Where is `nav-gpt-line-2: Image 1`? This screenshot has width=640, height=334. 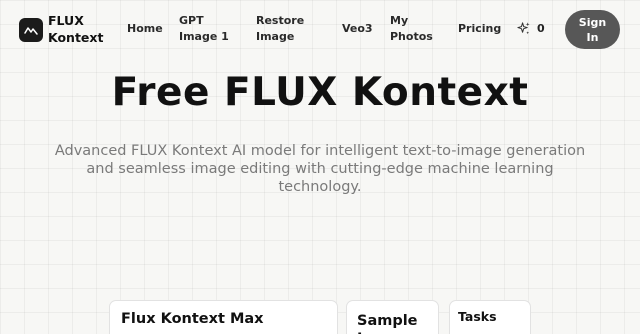 nav-gpt-line-2: Image 1 is located at coordinates (204, 36).